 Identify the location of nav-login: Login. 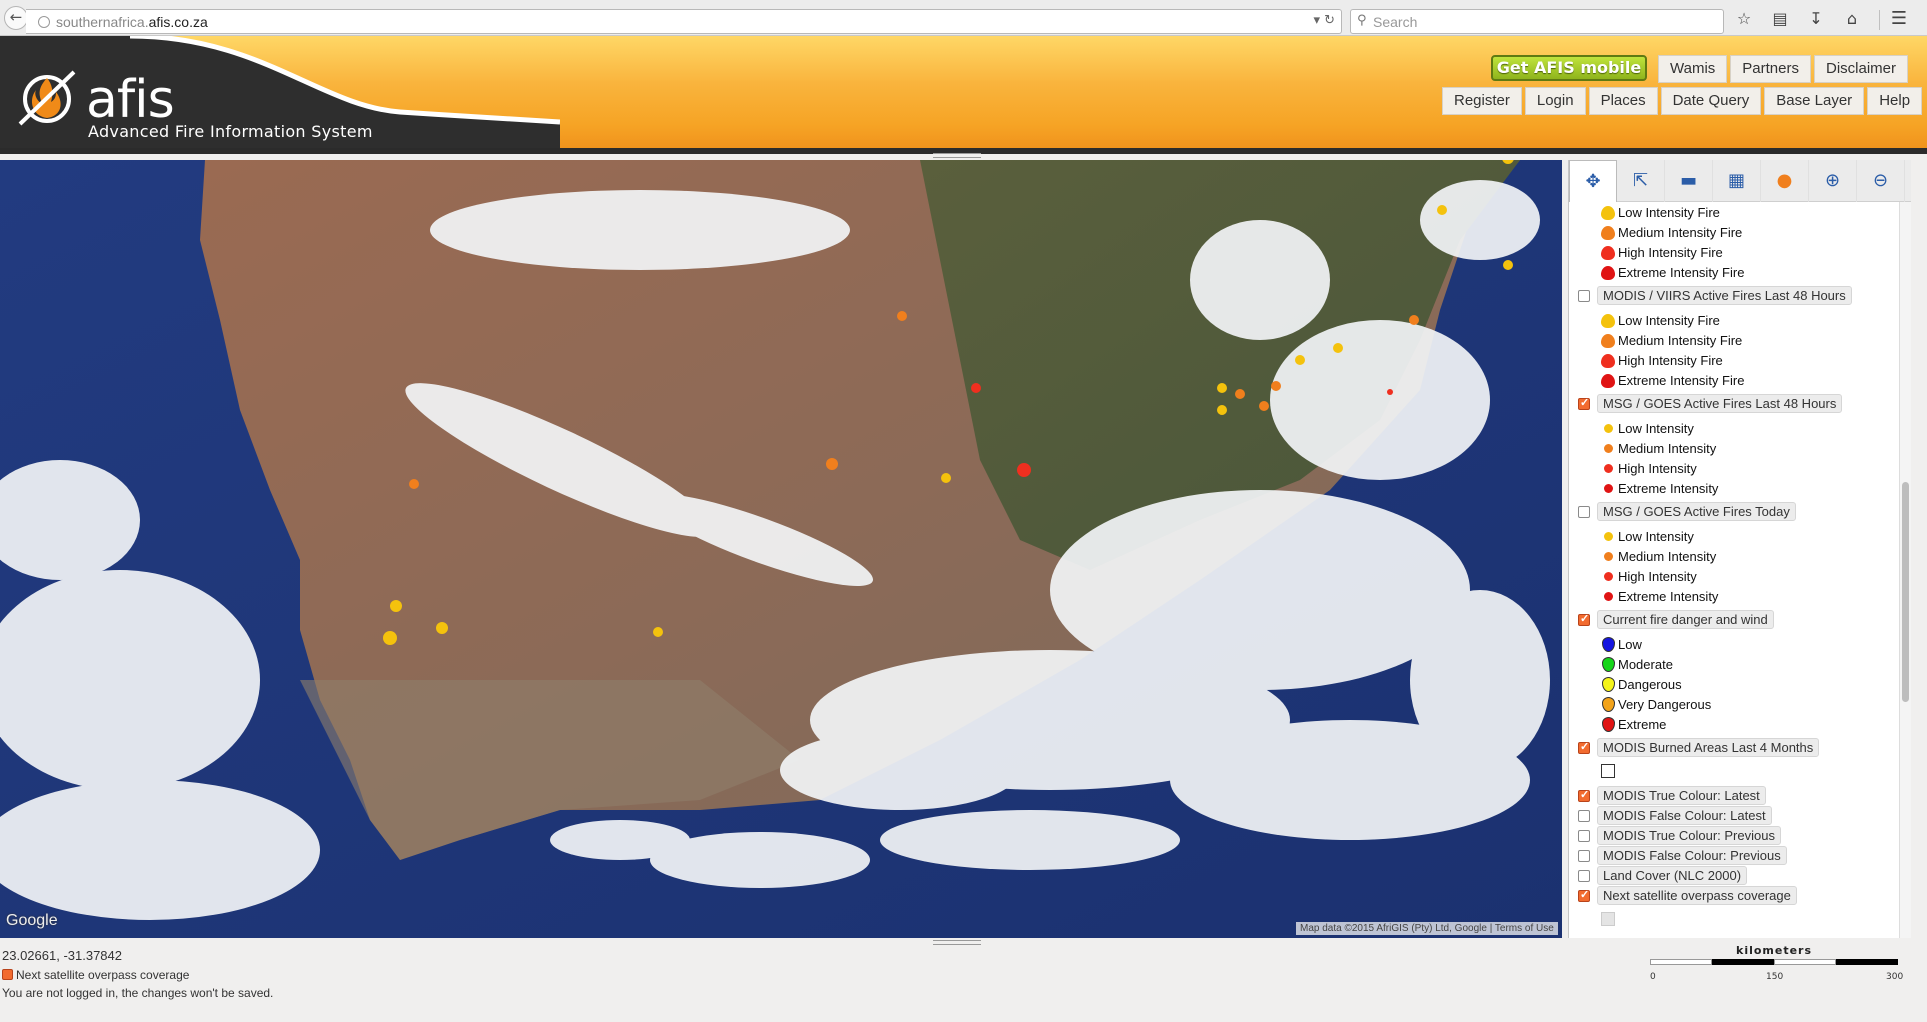
(1555, 101).